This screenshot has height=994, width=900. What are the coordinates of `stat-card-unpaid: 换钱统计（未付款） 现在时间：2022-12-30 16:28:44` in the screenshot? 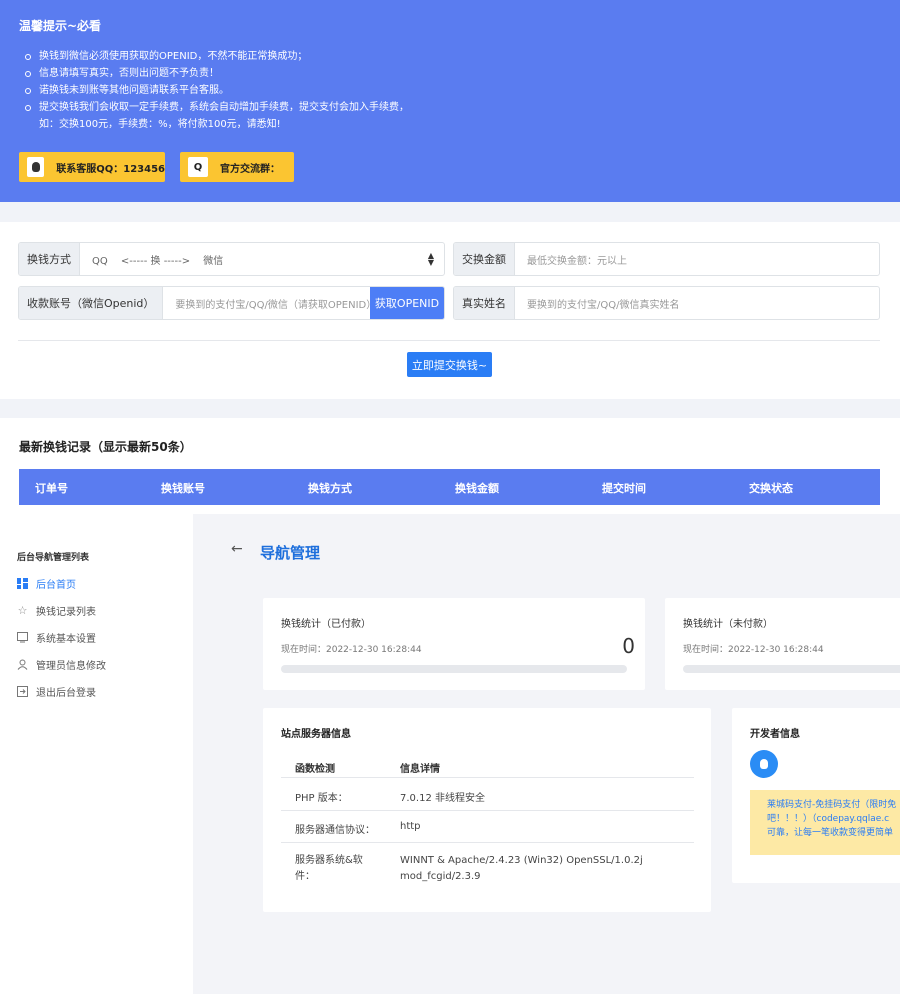 It's located at (782, 644).